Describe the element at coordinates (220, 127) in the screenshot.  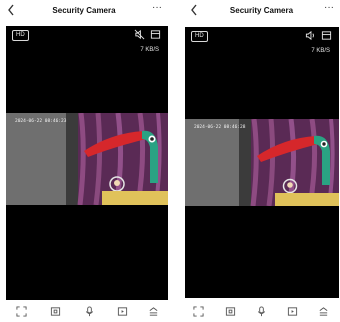
I see `video-timestamp: 2024-06-22 08:46:28` at that location.